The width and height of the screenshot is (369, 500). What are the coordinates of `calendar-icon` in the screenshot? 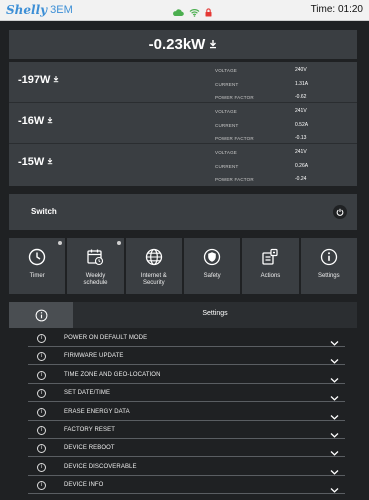 It's located at (95, 257).